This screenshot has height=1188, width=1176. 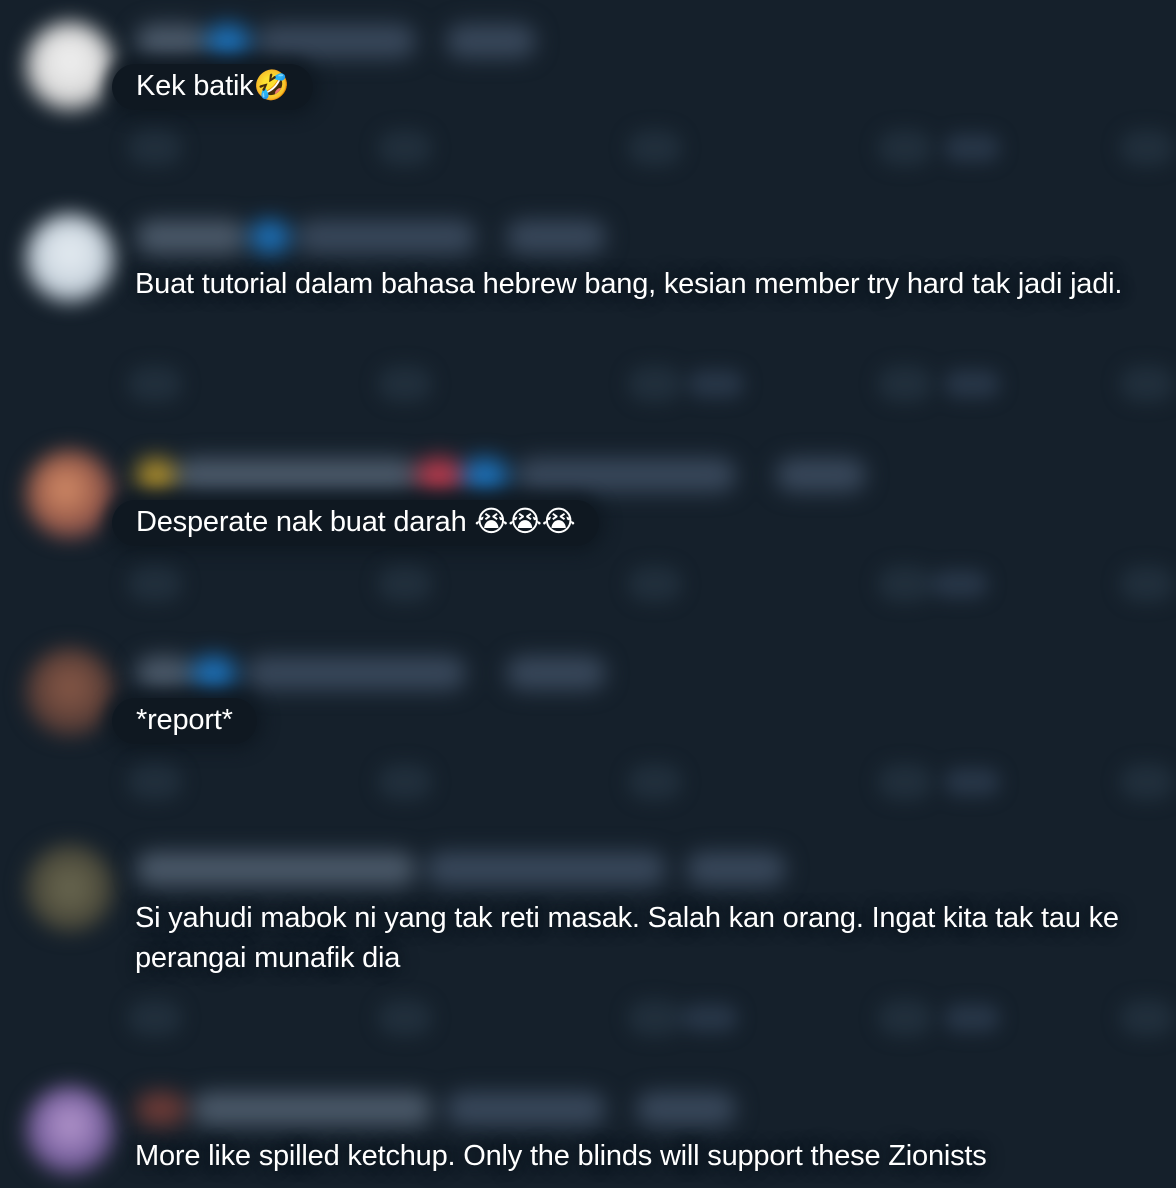 I want to click on reply-text: *report*, so click(x=184, y=720).